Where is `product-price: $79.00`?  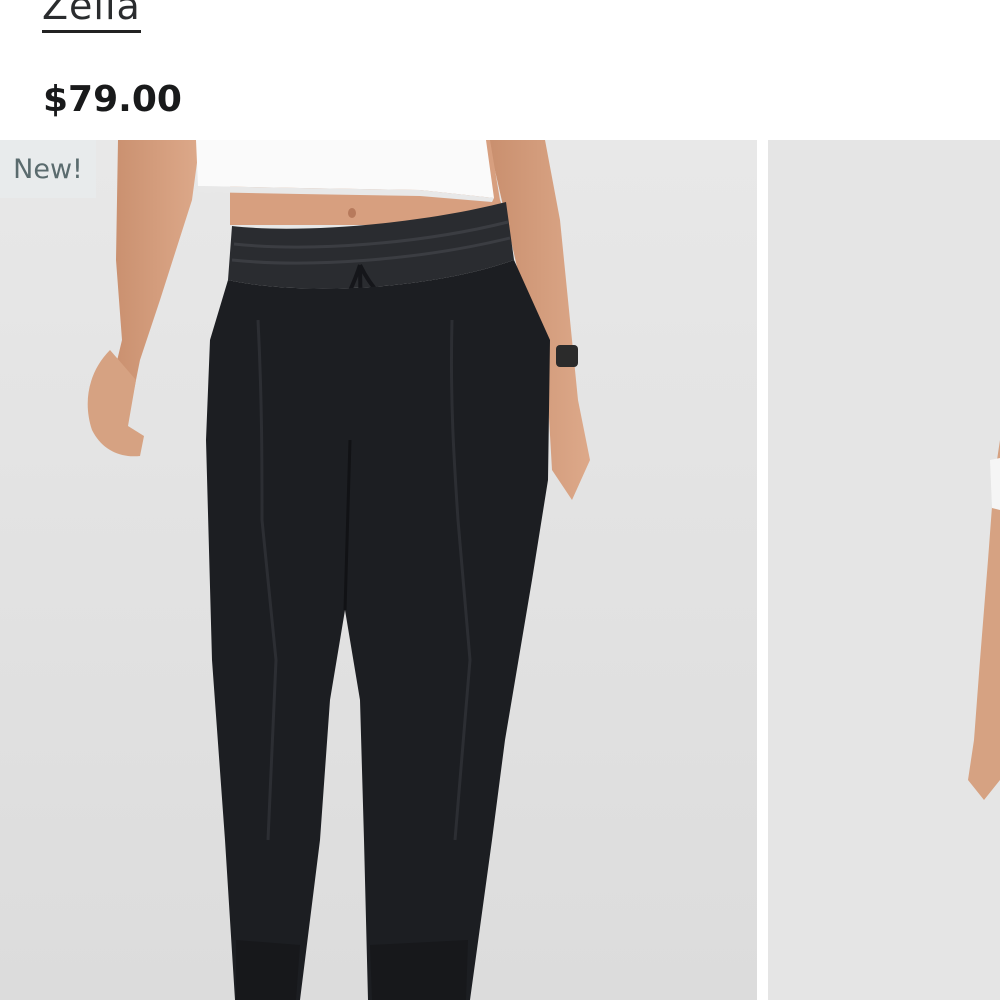 product-price: $79.00 is located at coordinates (112, 99).